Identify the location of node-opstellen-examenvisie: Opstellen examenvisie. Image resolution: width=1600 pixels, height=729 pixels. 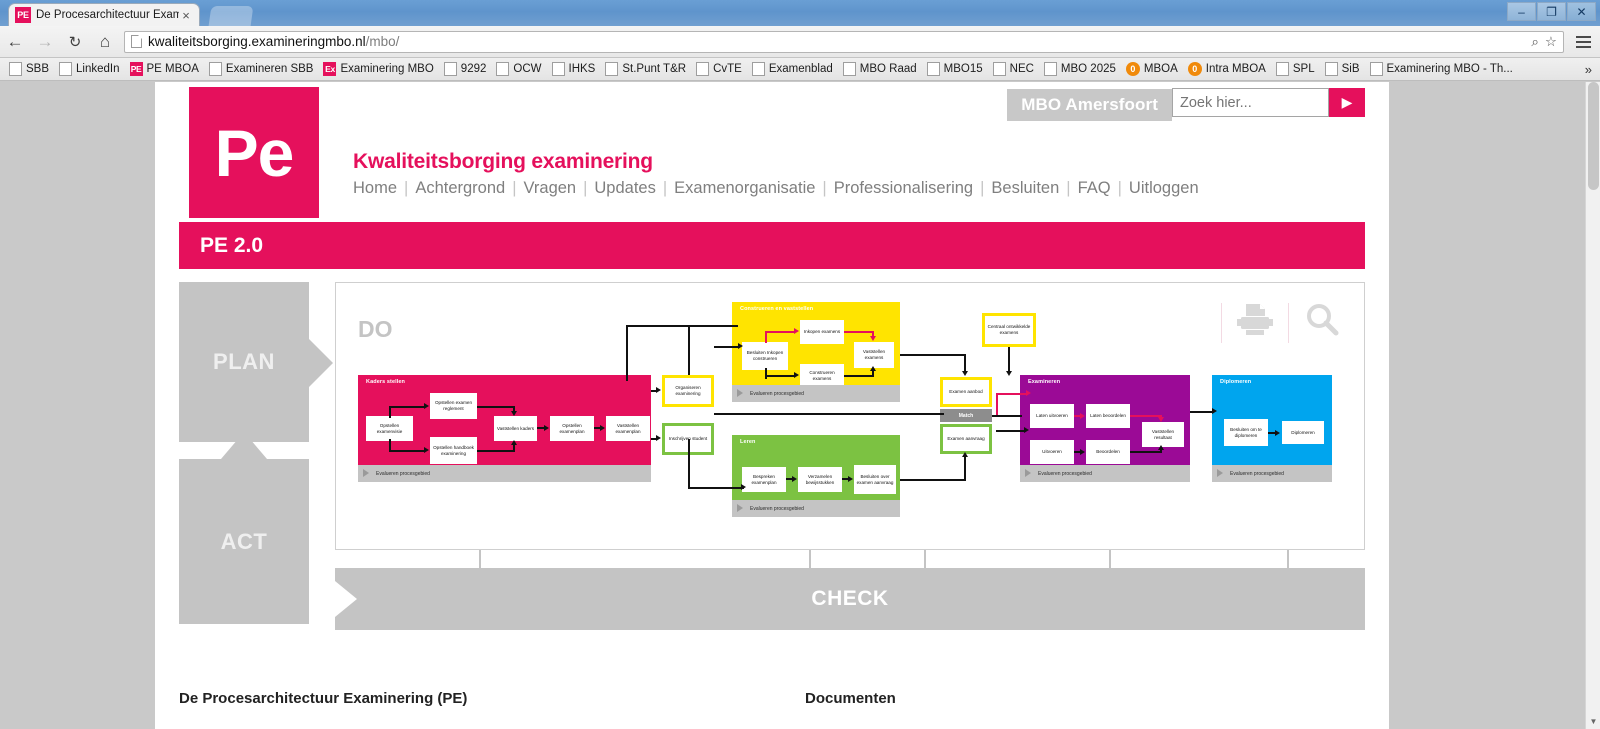
(389, 428).